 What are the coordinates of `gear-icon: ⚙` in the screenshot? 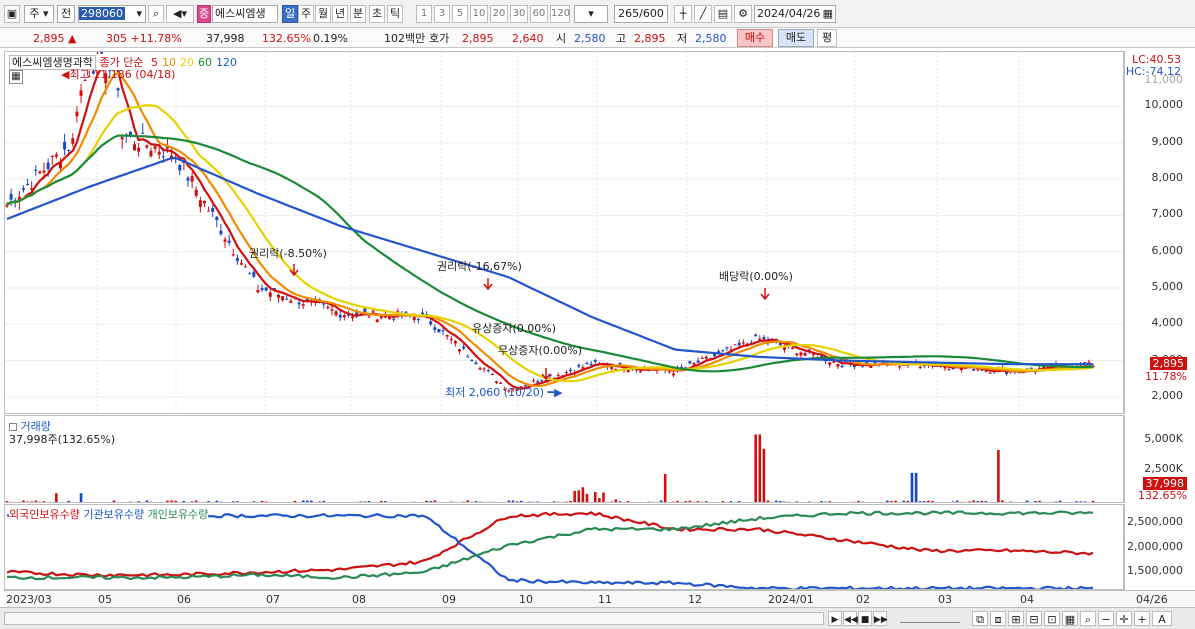 It's located at (743, 14).